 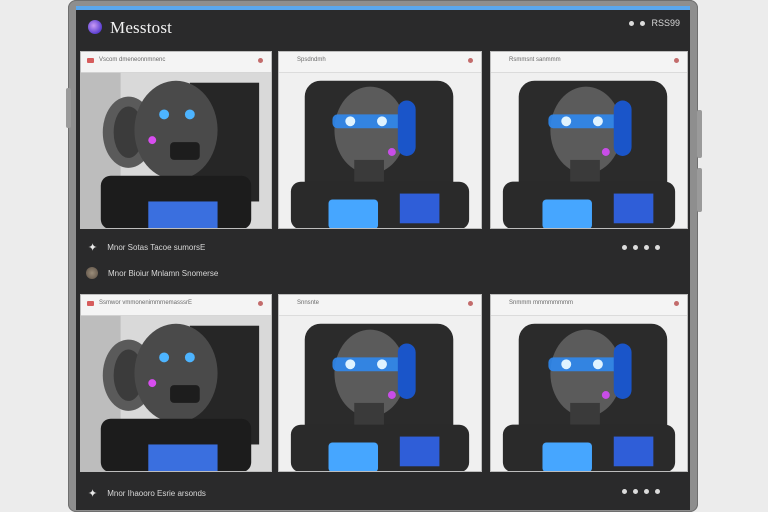 What do you see at coordinates (665, 23) in the screenshot?
I see `status-text: RSS99` at bounding box center [665, 23].